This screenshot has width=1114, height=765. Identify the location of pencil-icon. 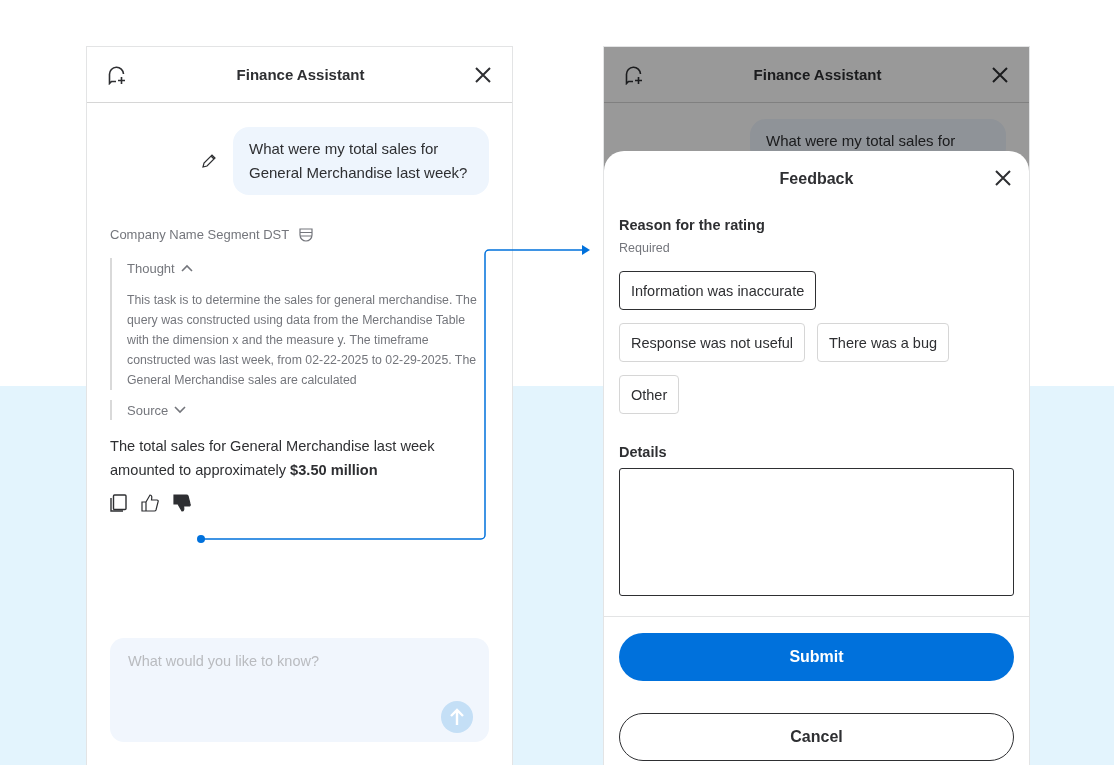
(209, 161).